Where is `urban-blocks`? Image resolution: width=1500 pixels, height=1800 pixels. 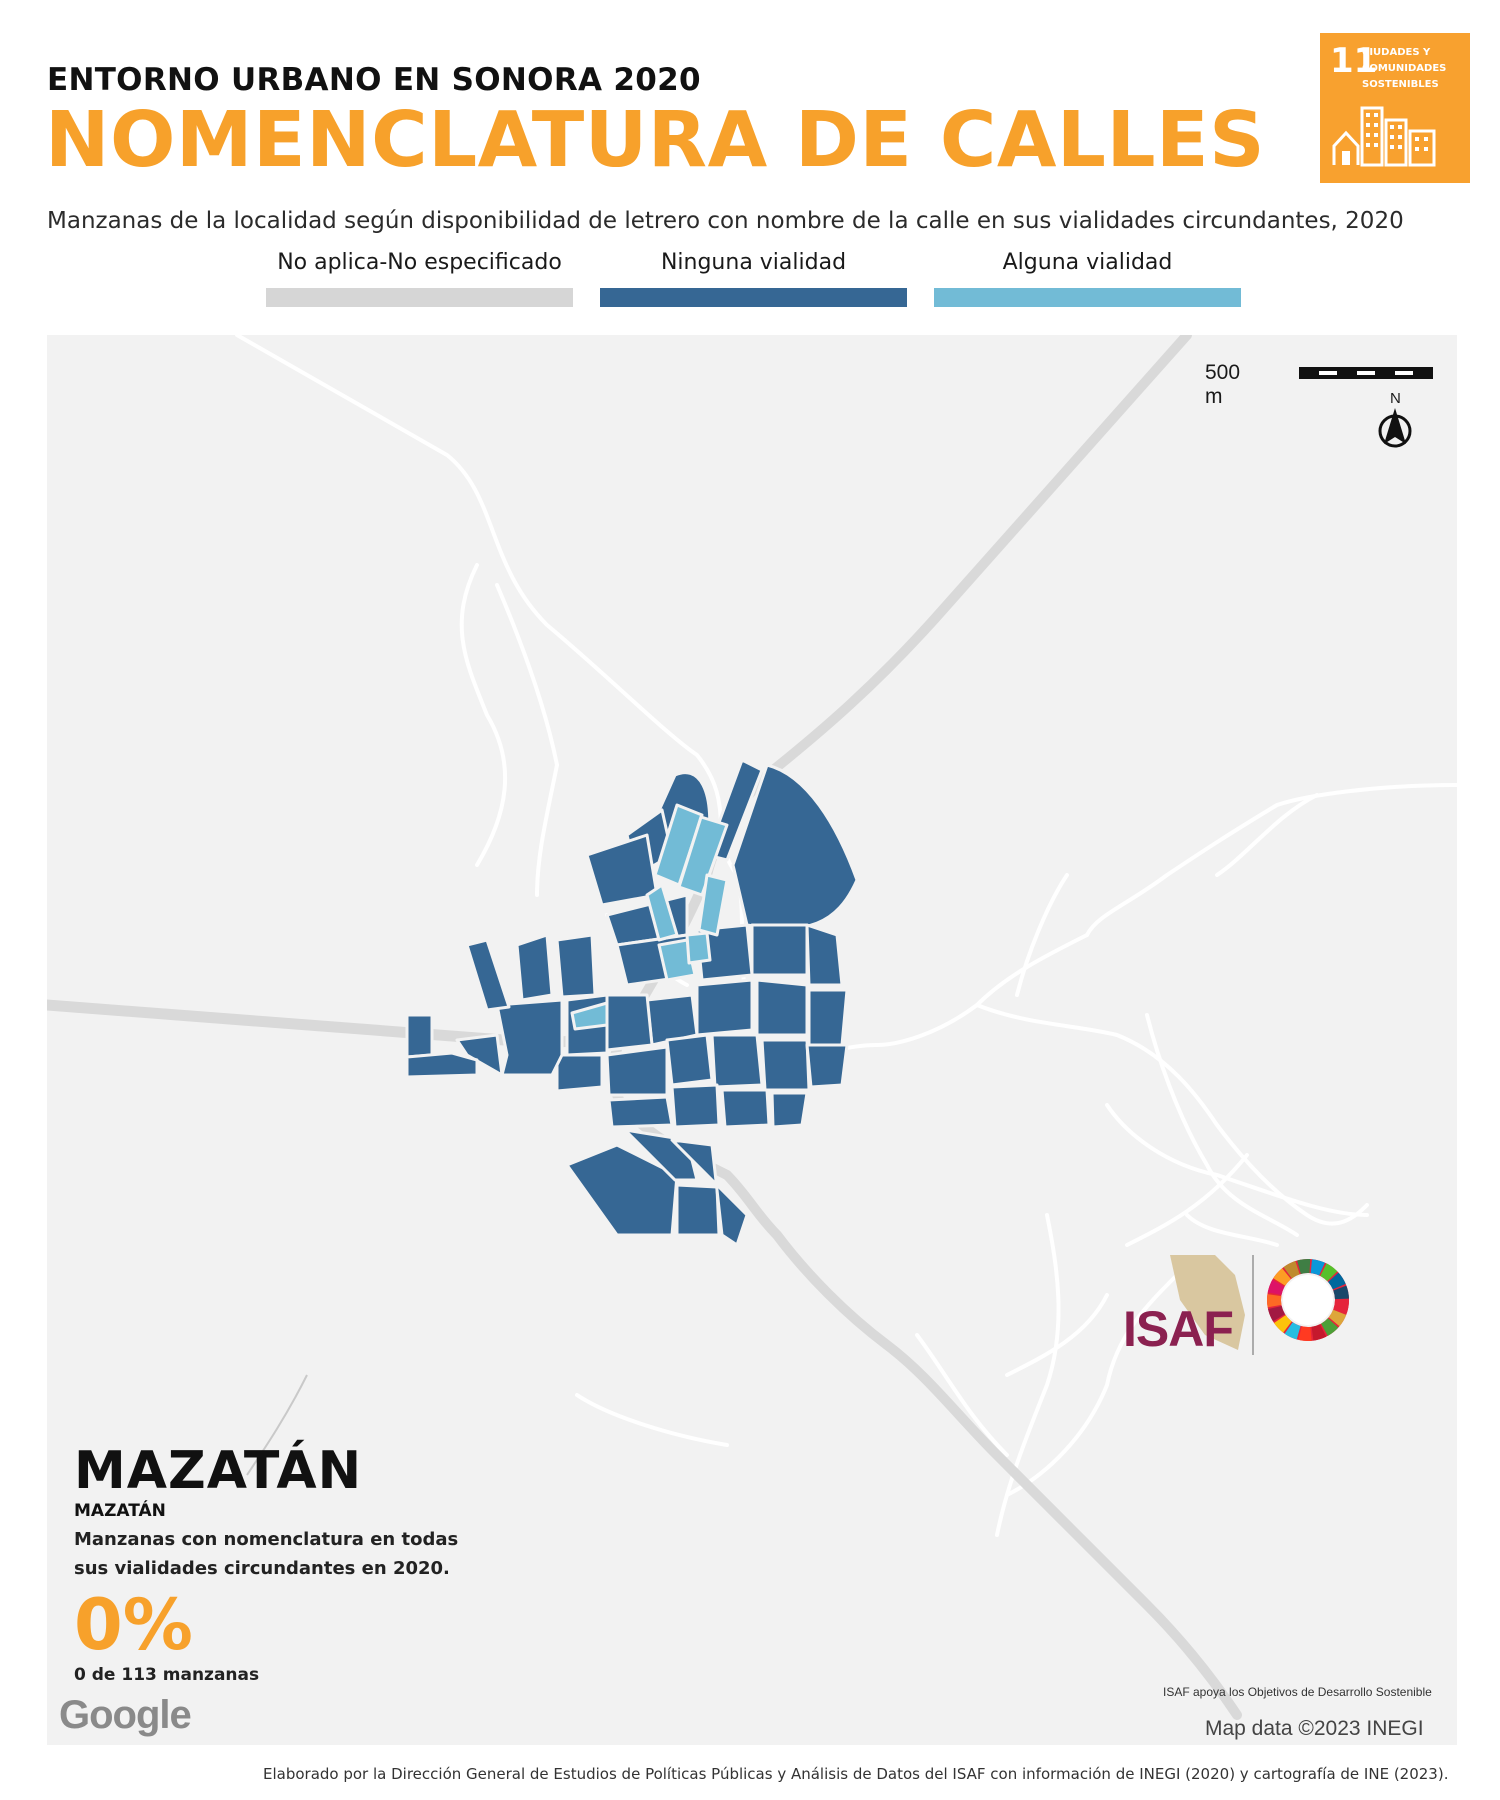 urban-blocks is located at coordinates (632, 1002).